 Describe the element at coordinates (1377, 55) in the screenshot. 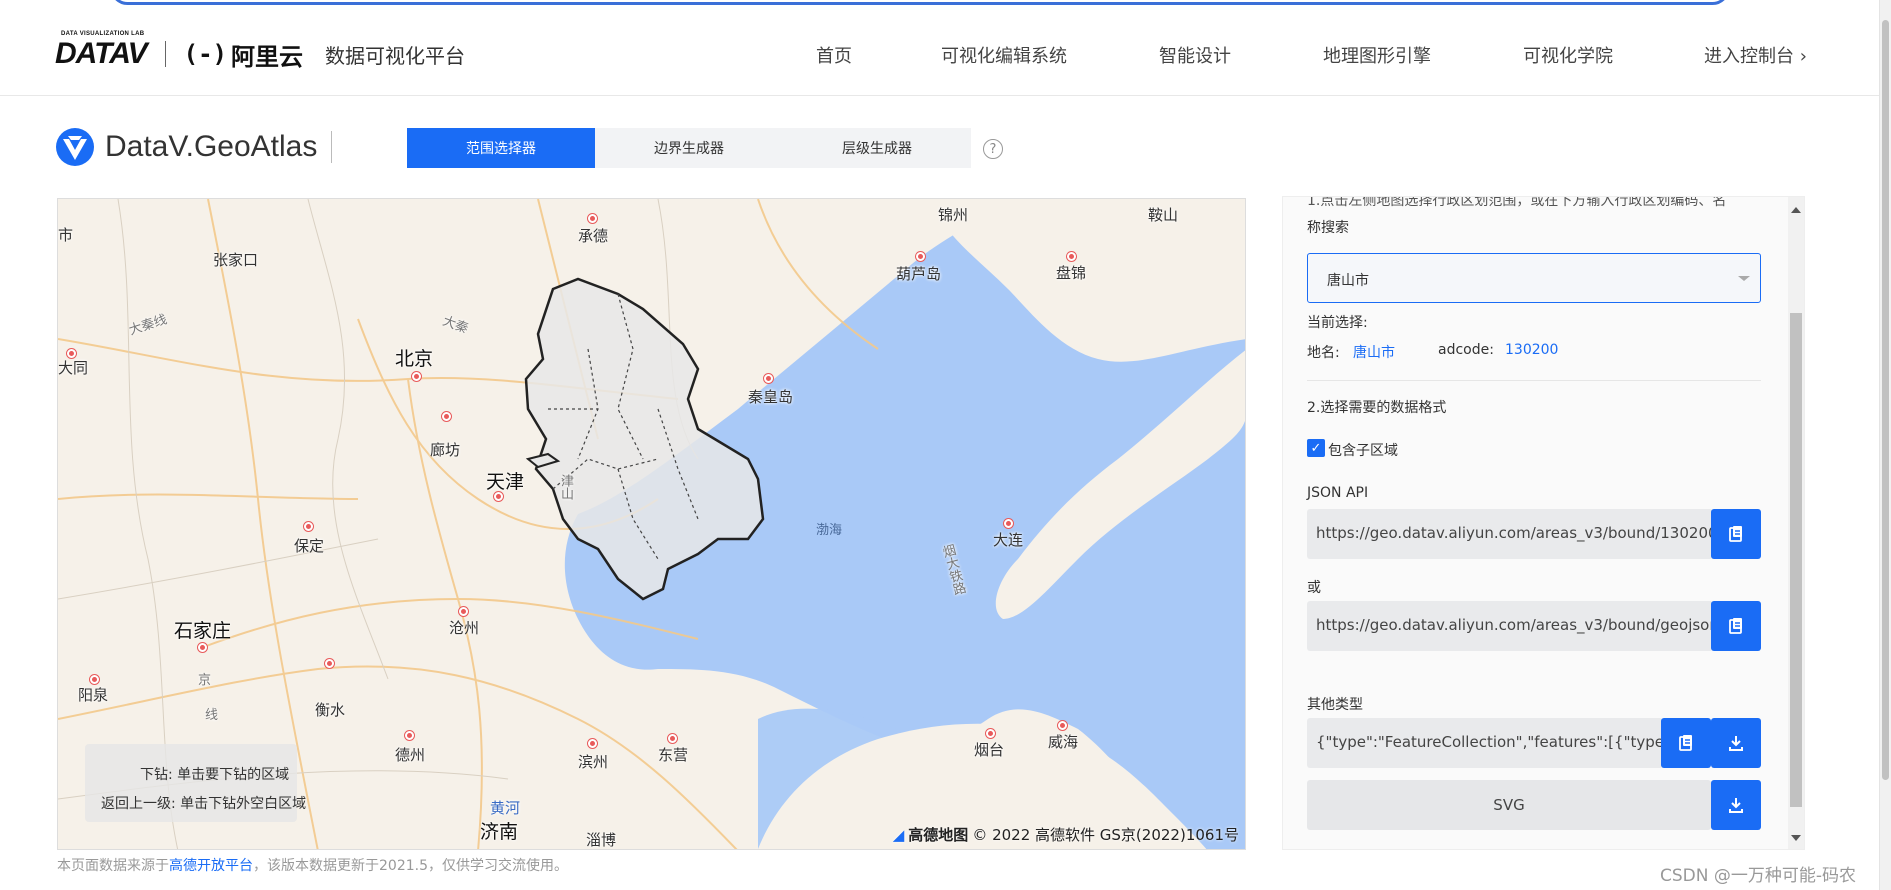

I see `menu-item-geo-engine: 地理图形引擎` at that location.